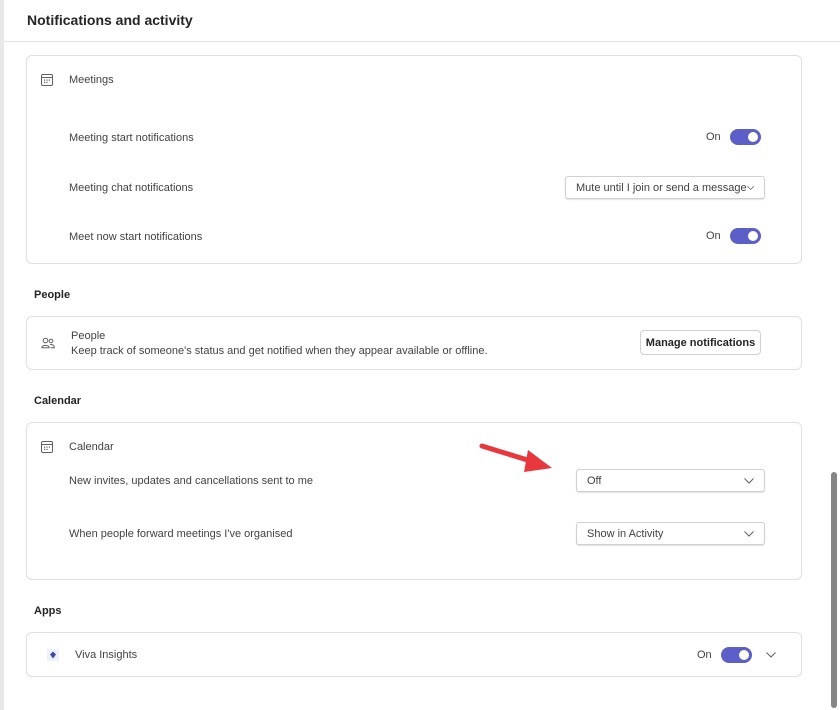 Image resolution: width=840 pixels, height=710 pixels. I want to click on calendar-card-title: Calendar, so click(91, 447).